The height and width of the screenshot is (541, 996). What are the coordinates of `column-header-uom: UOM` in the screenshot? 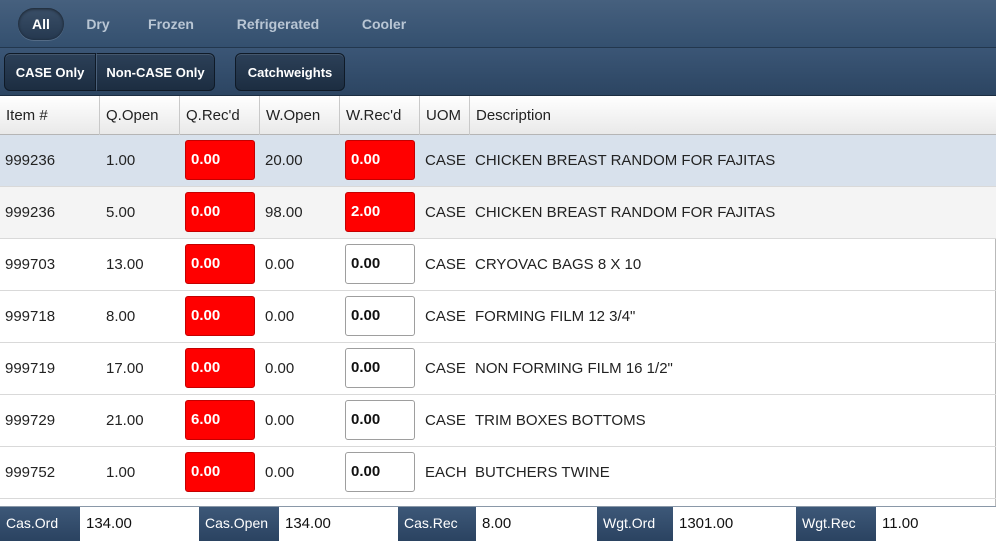 It's located at (445, 115).